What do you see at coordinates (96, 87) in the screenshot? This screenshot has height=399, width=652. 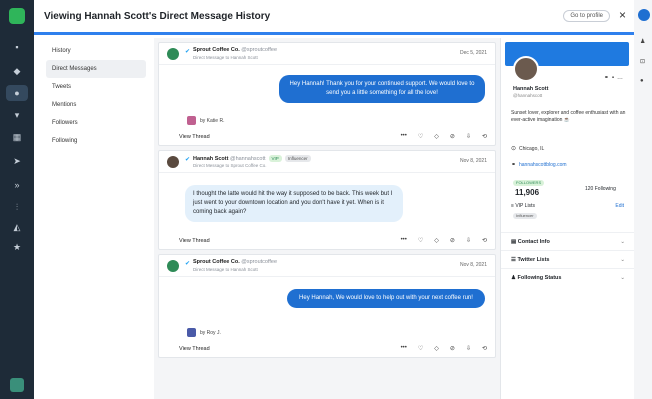 I see `nav-item-tweets: Tweets` at bounding box center [96, 87].